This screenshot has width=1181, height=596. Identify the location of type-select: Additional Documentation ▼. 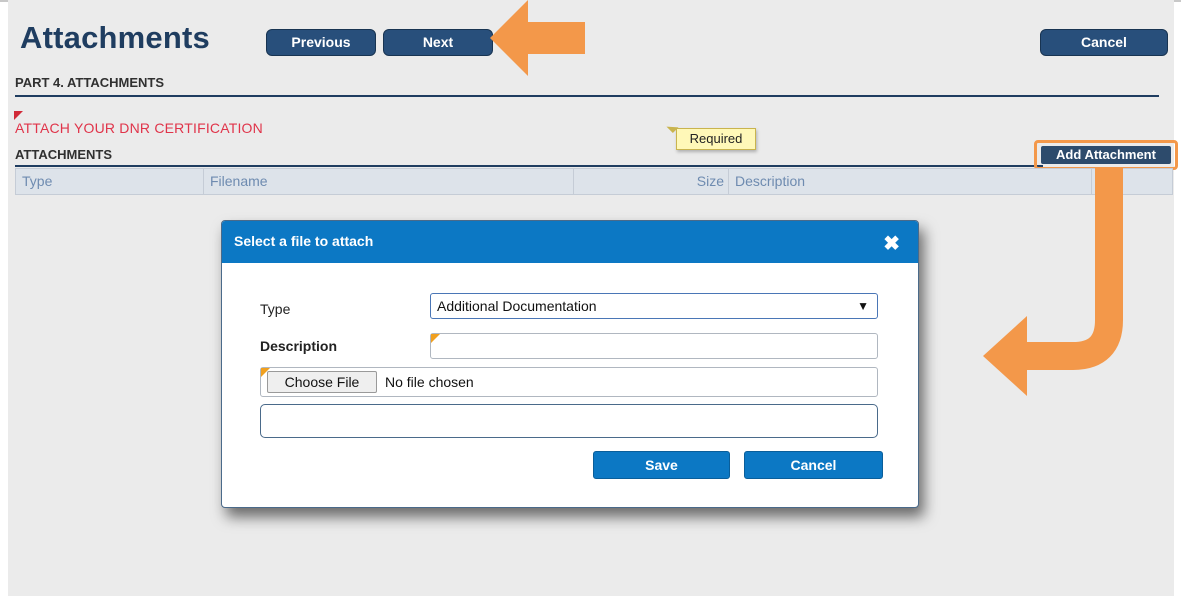
(654, 306).